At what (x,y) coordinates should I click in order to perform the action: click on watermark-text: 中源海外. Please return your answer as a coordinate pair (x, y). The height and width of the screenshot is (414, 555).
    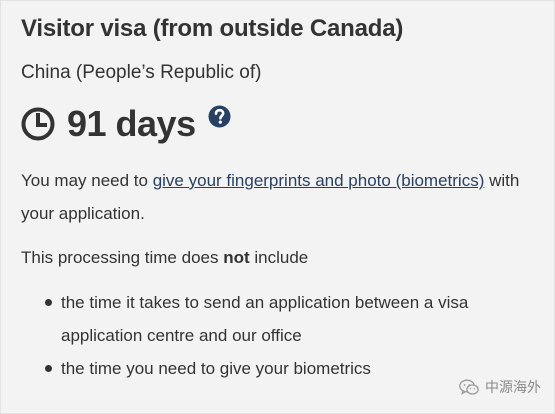
    Looking at the image, I should click on (513, 387).